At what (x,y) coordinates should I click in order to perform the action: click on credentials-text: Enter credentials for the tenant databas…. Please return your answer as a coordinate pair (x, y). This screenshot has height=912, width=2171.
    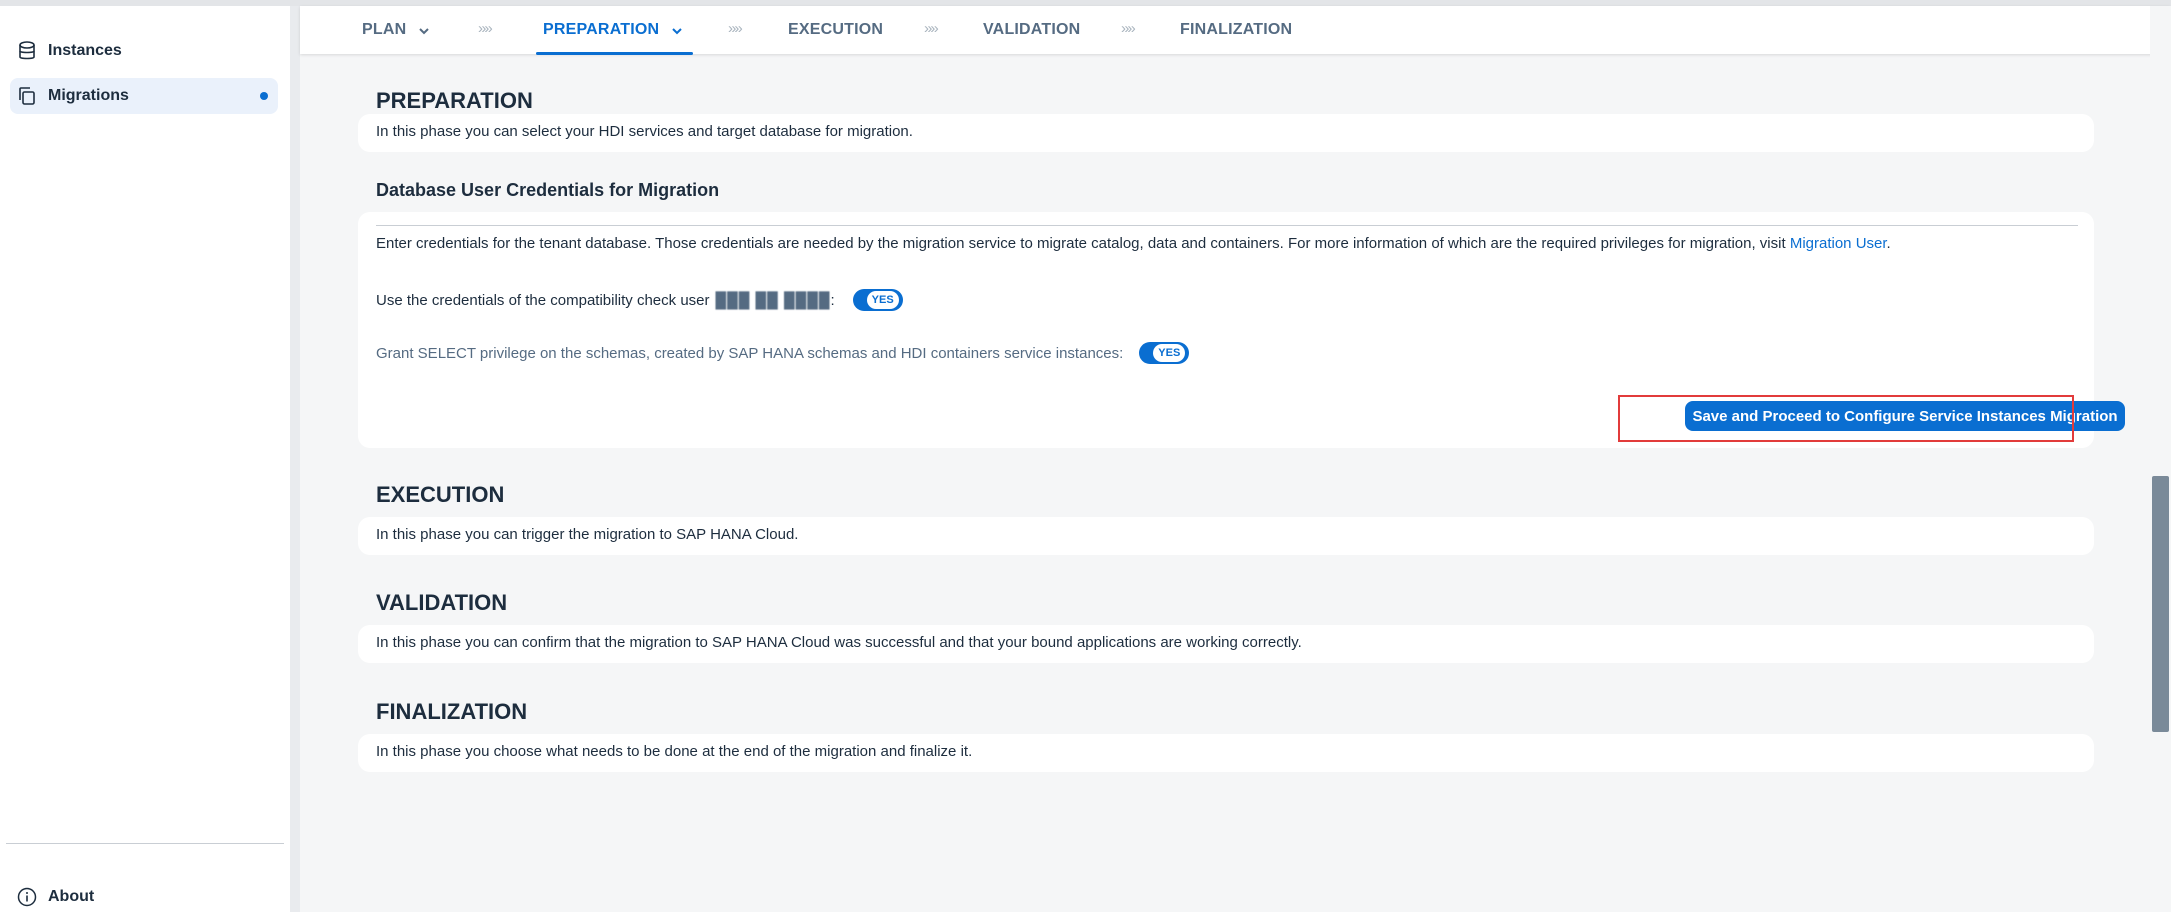
    Looking at the image, I should click on (1133, 243).